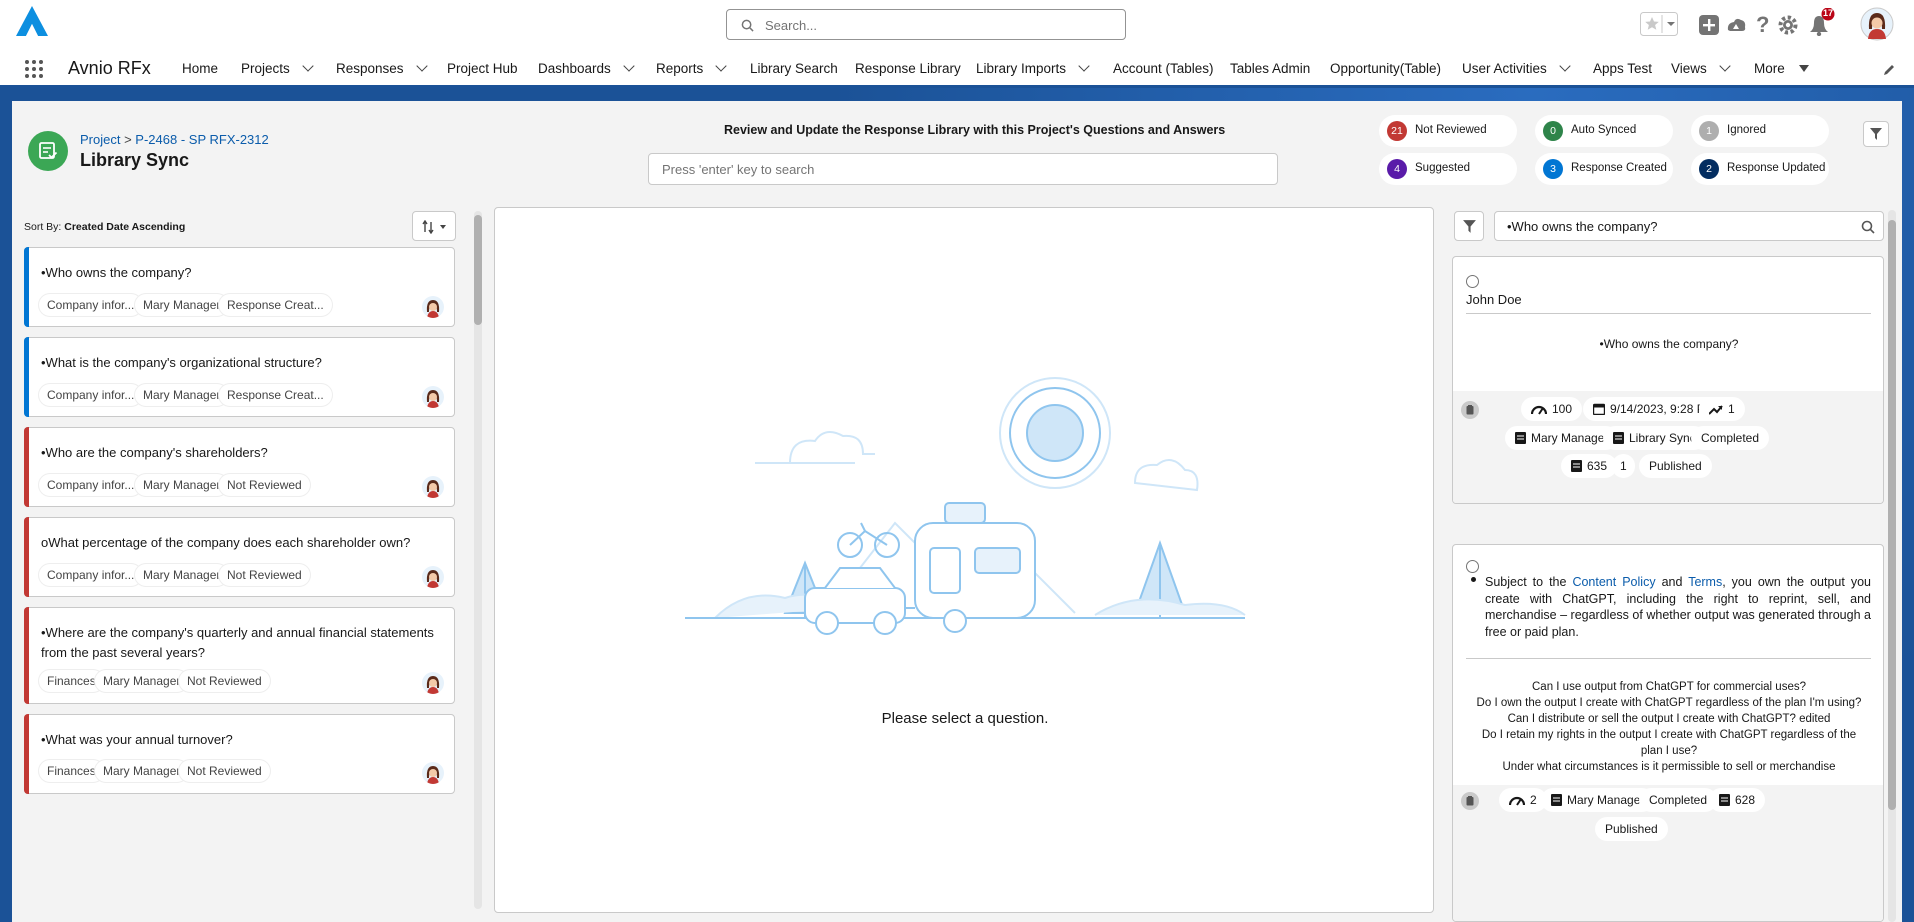 This screenshot has height=922, width=1914. What do you see at coordinates (1631, 829) in the screenshot?
I see `published-chip: Published` at bounding box center [1631, 829].